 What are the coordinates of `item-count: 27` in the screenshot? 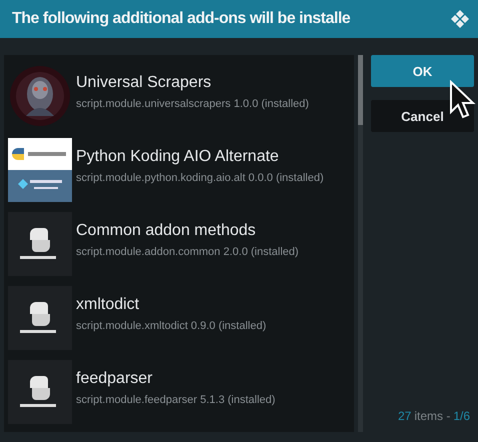 It's located at (405, 416).